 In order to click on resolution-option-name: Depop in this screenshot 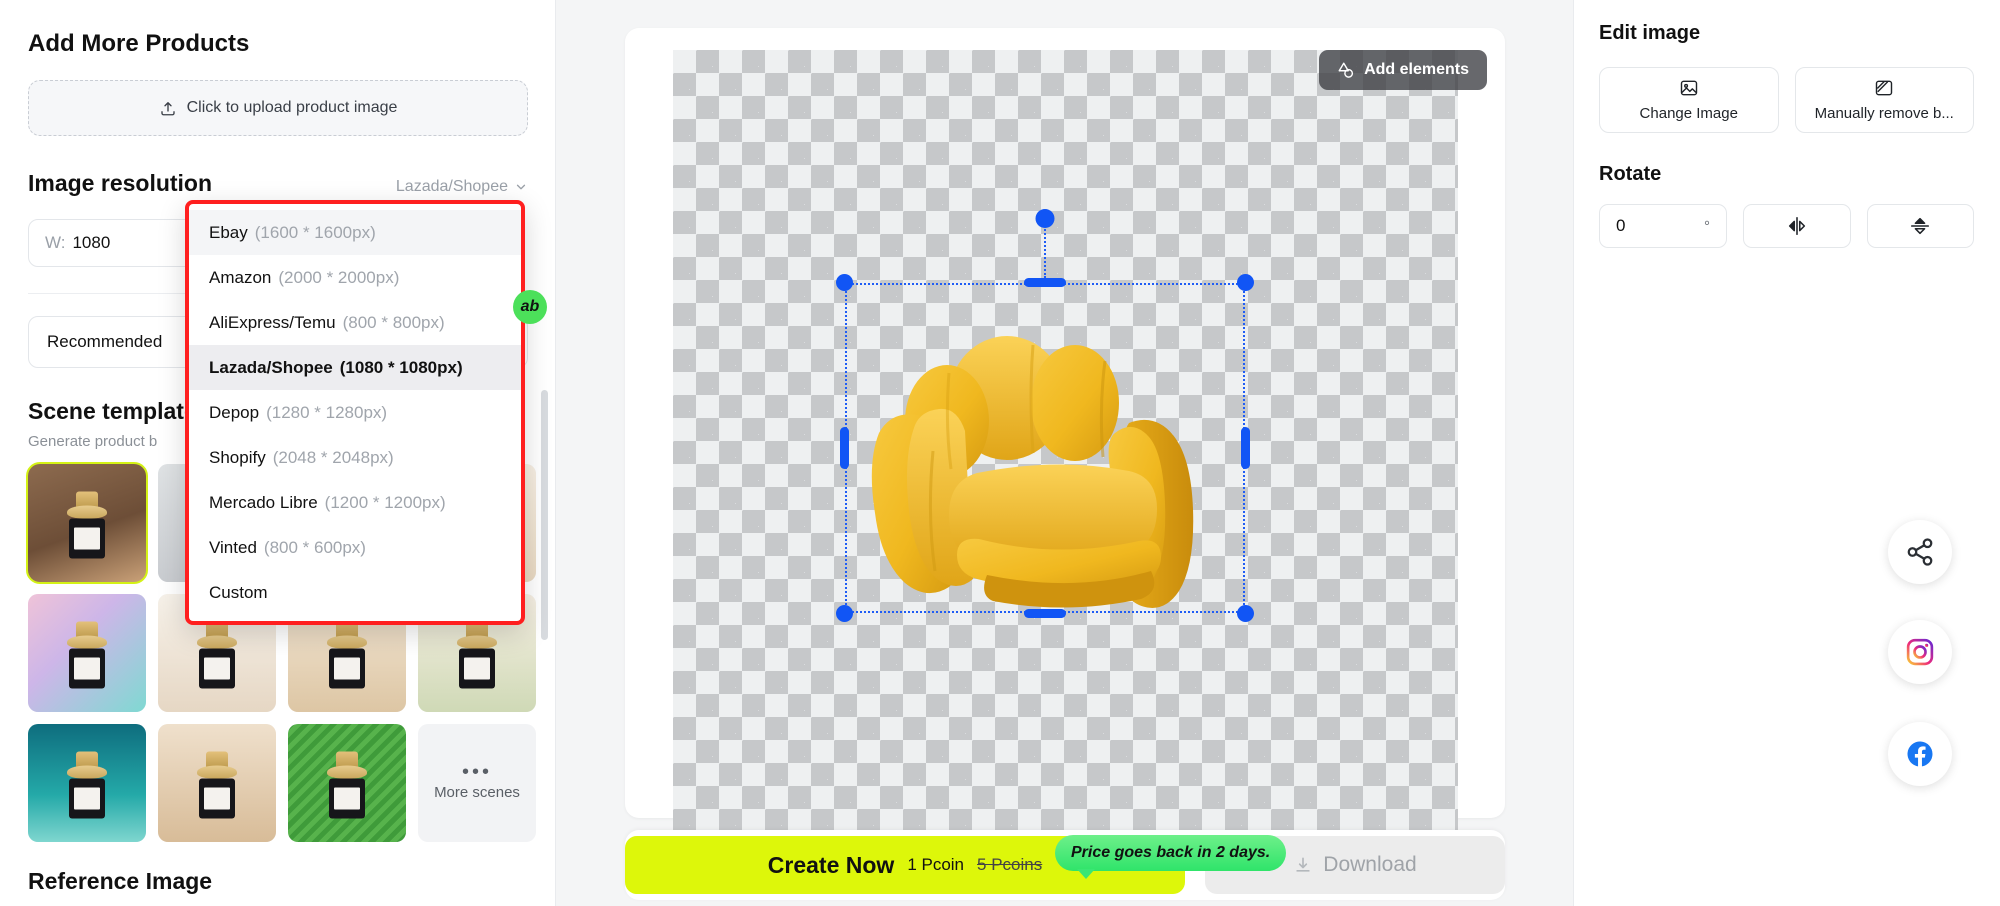, I will do `click(234, 412)`.